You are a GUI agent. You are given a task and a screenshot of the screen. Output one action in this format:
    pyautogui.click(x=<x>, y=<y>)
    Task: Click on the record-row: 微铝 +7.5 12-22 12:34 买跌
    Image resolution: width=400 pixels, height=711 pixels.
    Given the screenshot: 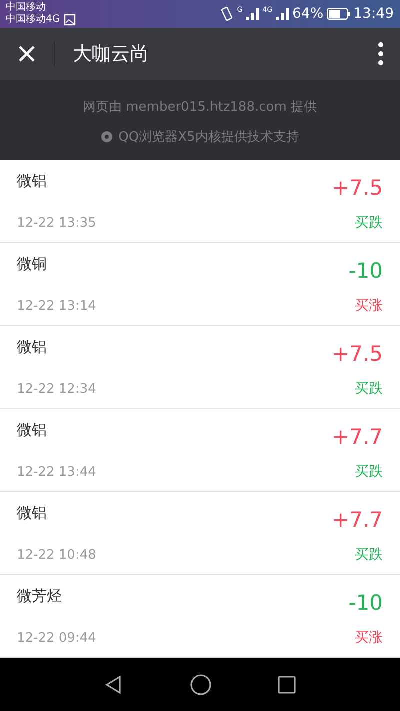 What is the action you would take?
    pyautogui.click(x=200, y=367)
    